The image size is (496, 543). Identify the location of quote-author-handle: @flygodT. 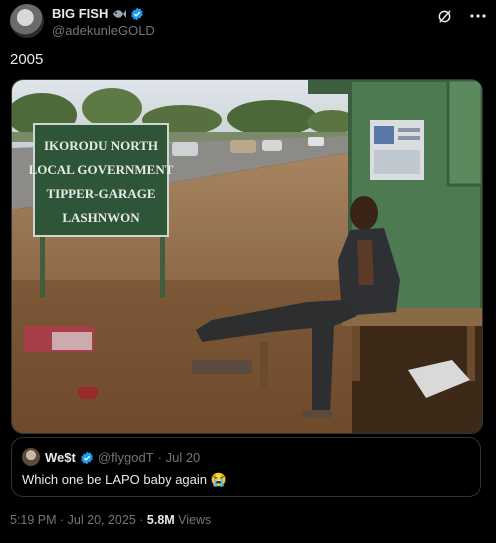
(126, 457).